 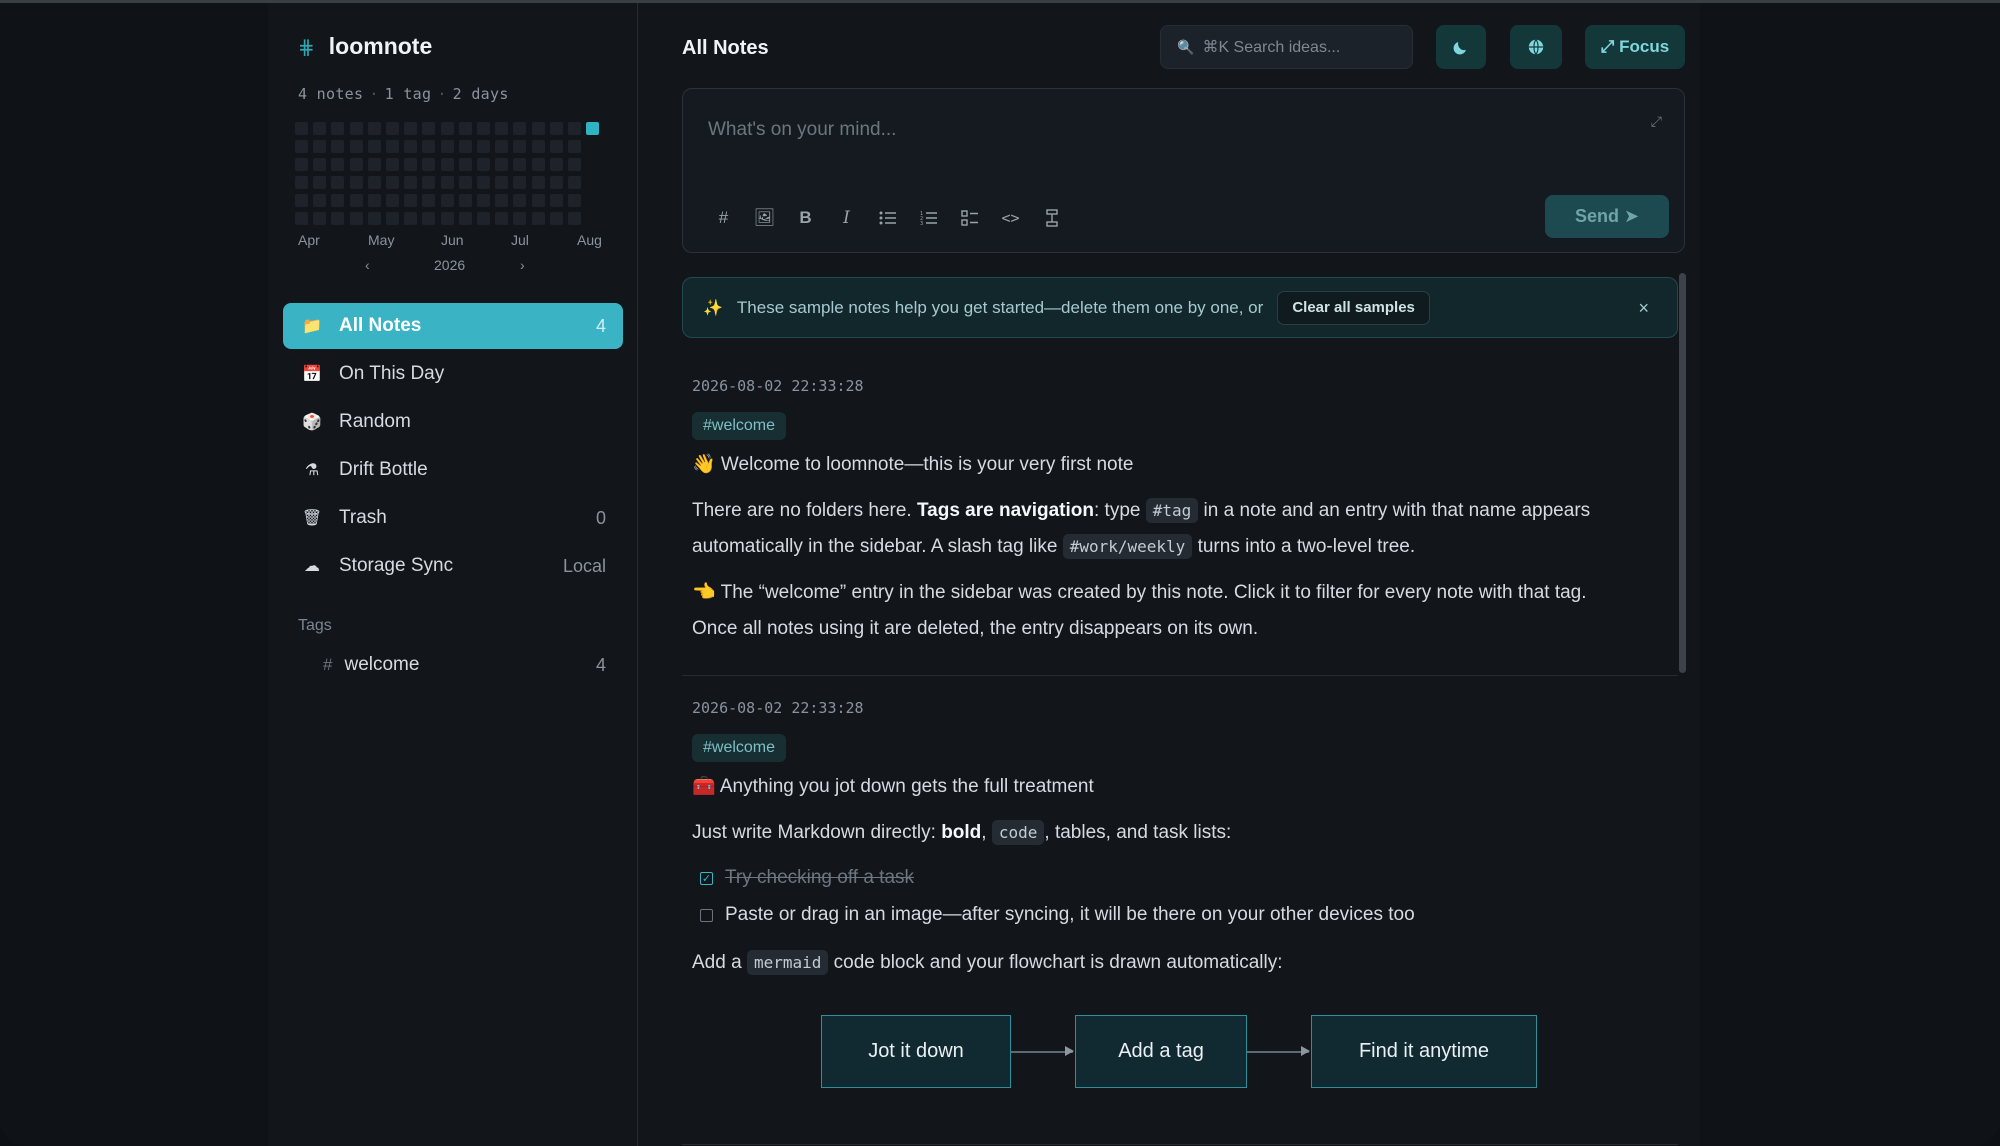 I want to click on sidebar-item-all-notes: 📁 All Notes 4, so click(x=453, y=326).